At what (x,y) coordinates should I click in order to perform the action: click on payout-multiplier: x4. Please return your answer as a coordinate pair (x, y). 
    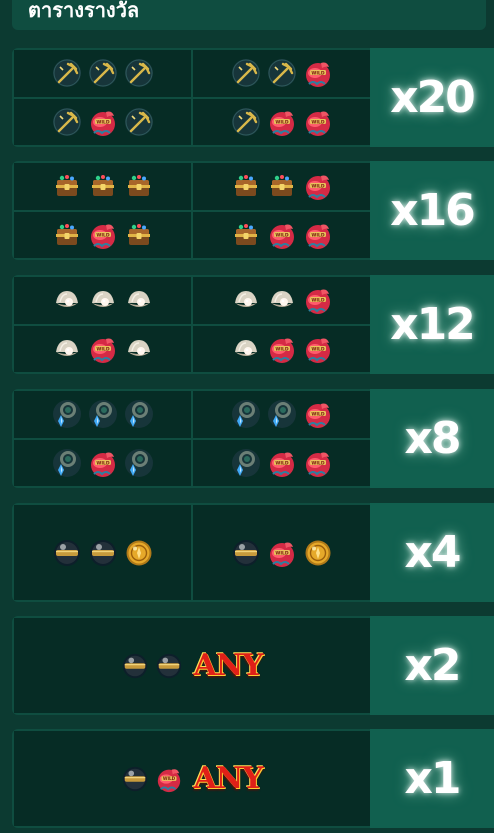
    Looking at the image, I should click on (432, 552).